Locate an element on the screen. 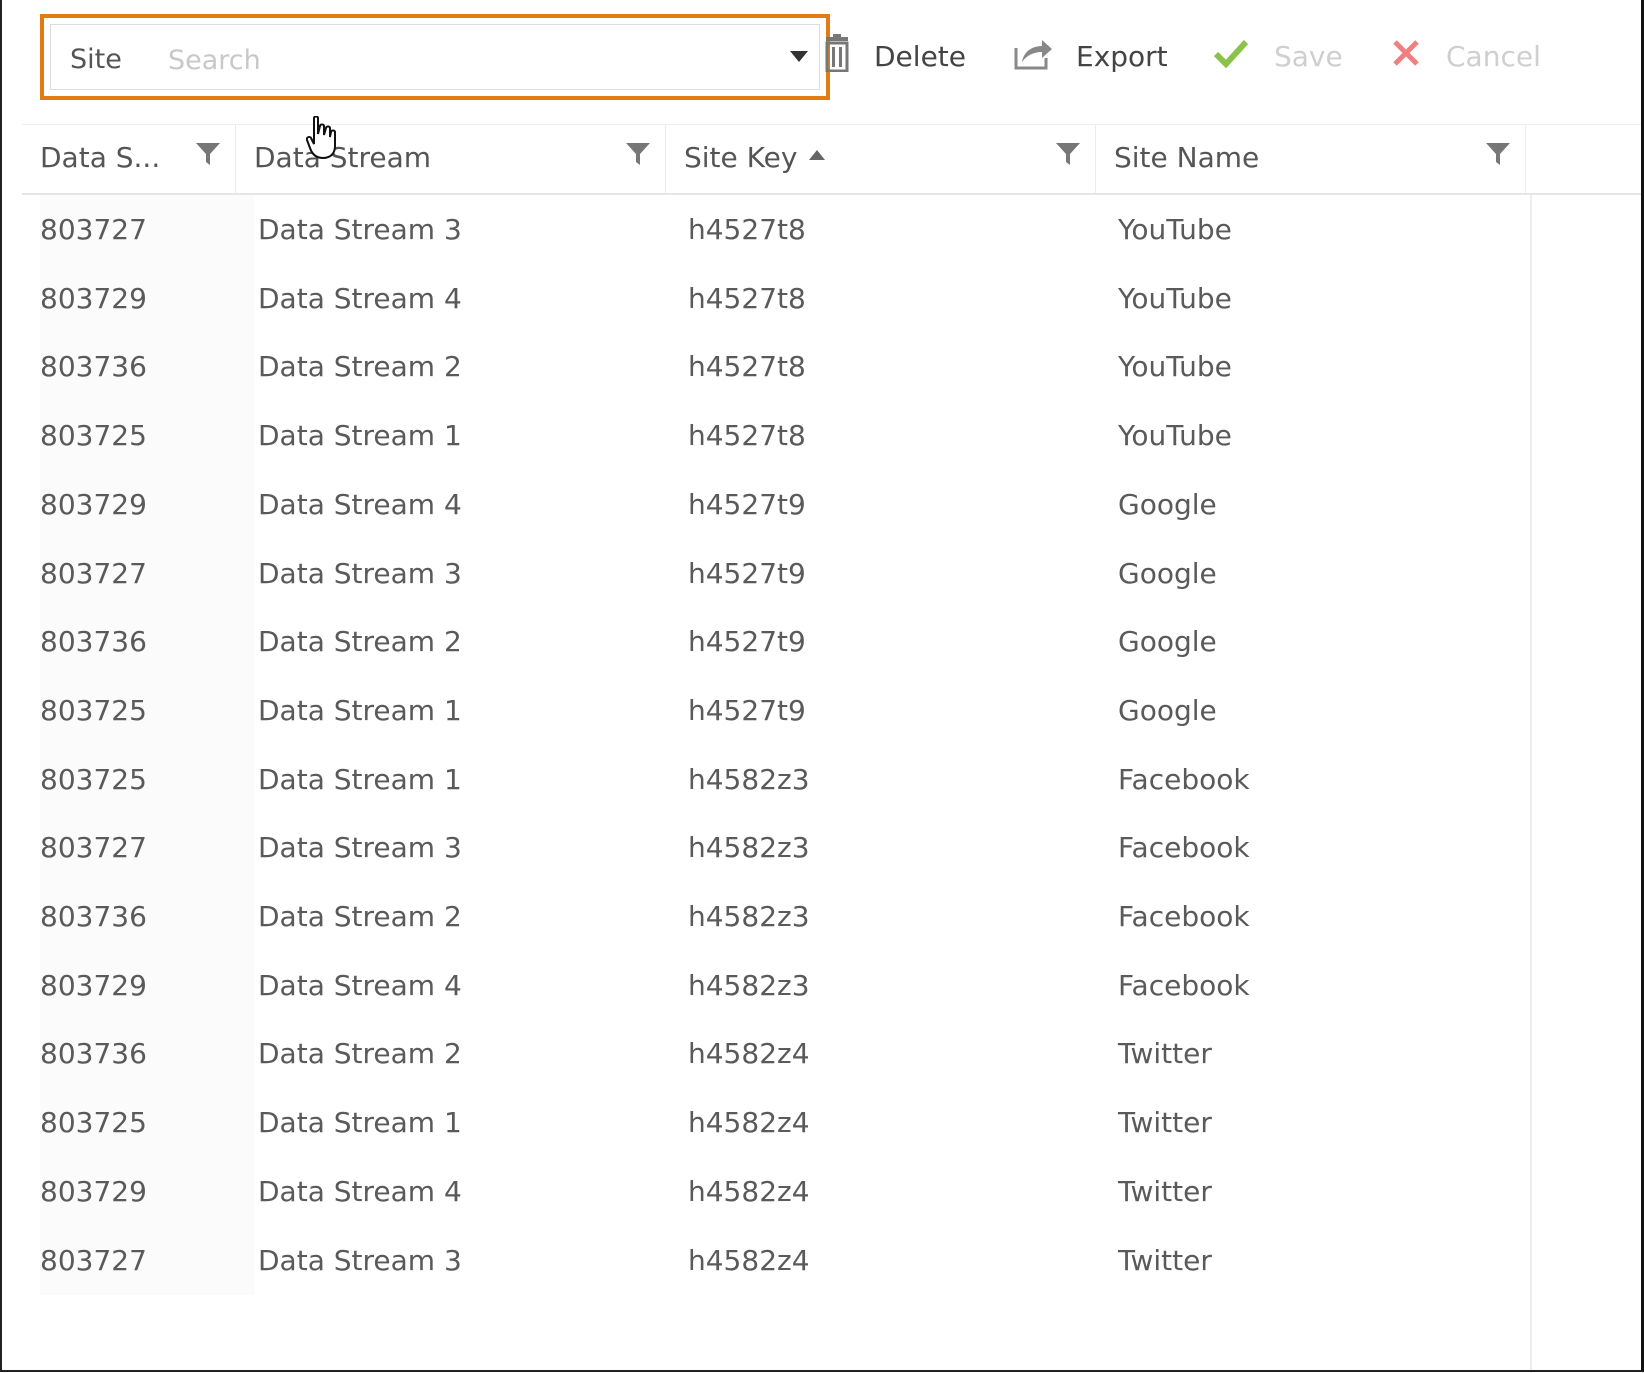 Image resolution: width=1644 pixels, height=1373 pixels. table-row: 803736 Data Stream 2 h4527t8 YouTube is located at coordinates (814, 367).